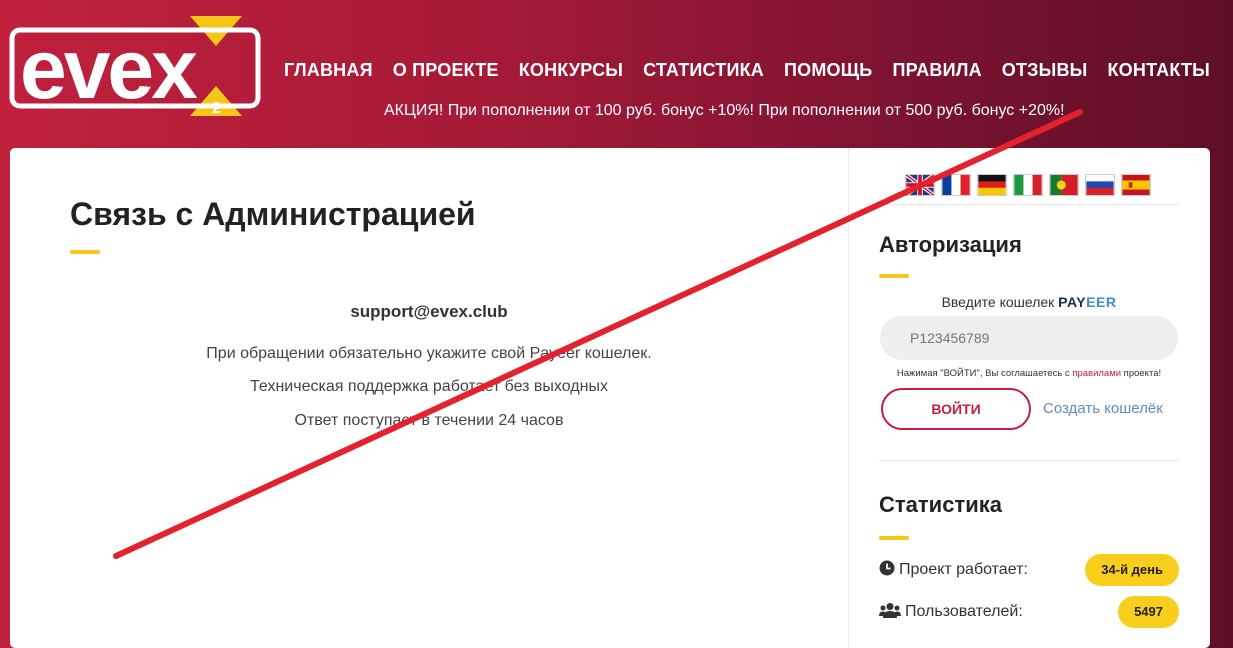  I want to click on nav-contacts: КОНТАКТЫ, so click(1158, 70).